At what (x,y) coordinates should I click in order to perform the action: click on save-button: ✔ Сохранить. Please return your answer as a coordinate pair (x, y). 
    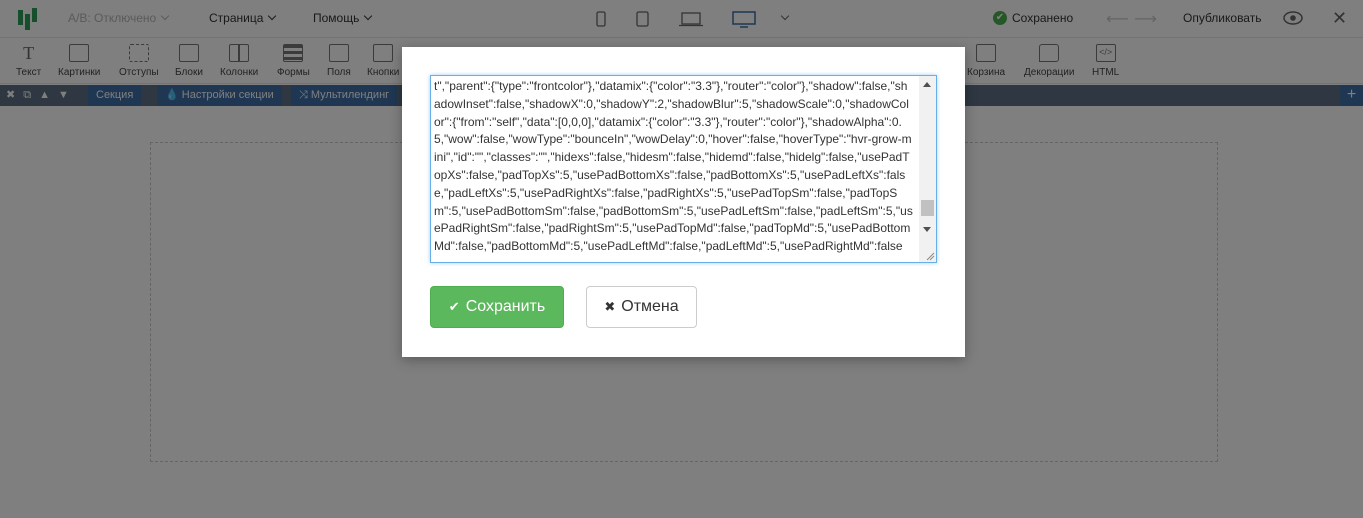
    Looking at the image, I should click on (497, 307).